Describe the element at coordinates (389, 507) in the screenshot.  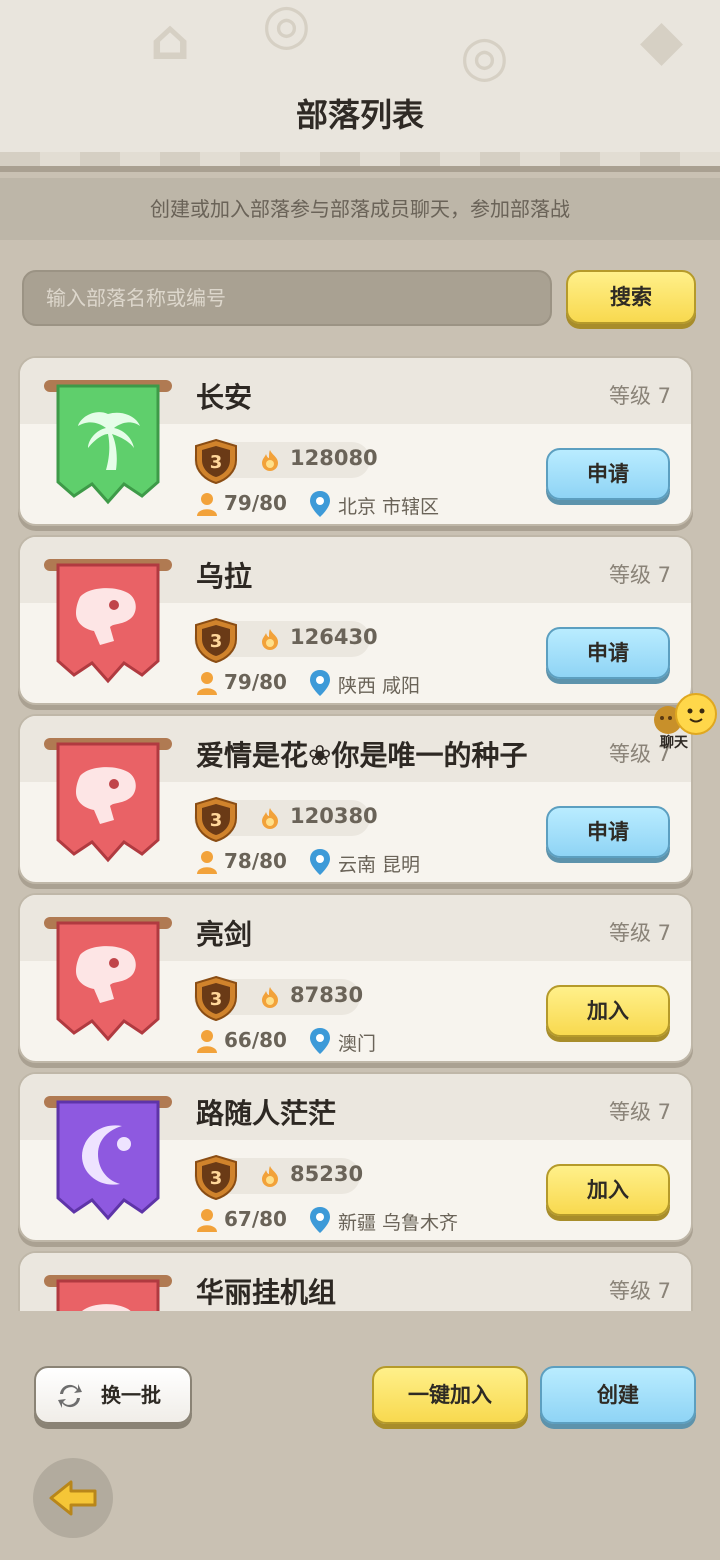
I see `clan-location: 北京 市辖区` at that location.